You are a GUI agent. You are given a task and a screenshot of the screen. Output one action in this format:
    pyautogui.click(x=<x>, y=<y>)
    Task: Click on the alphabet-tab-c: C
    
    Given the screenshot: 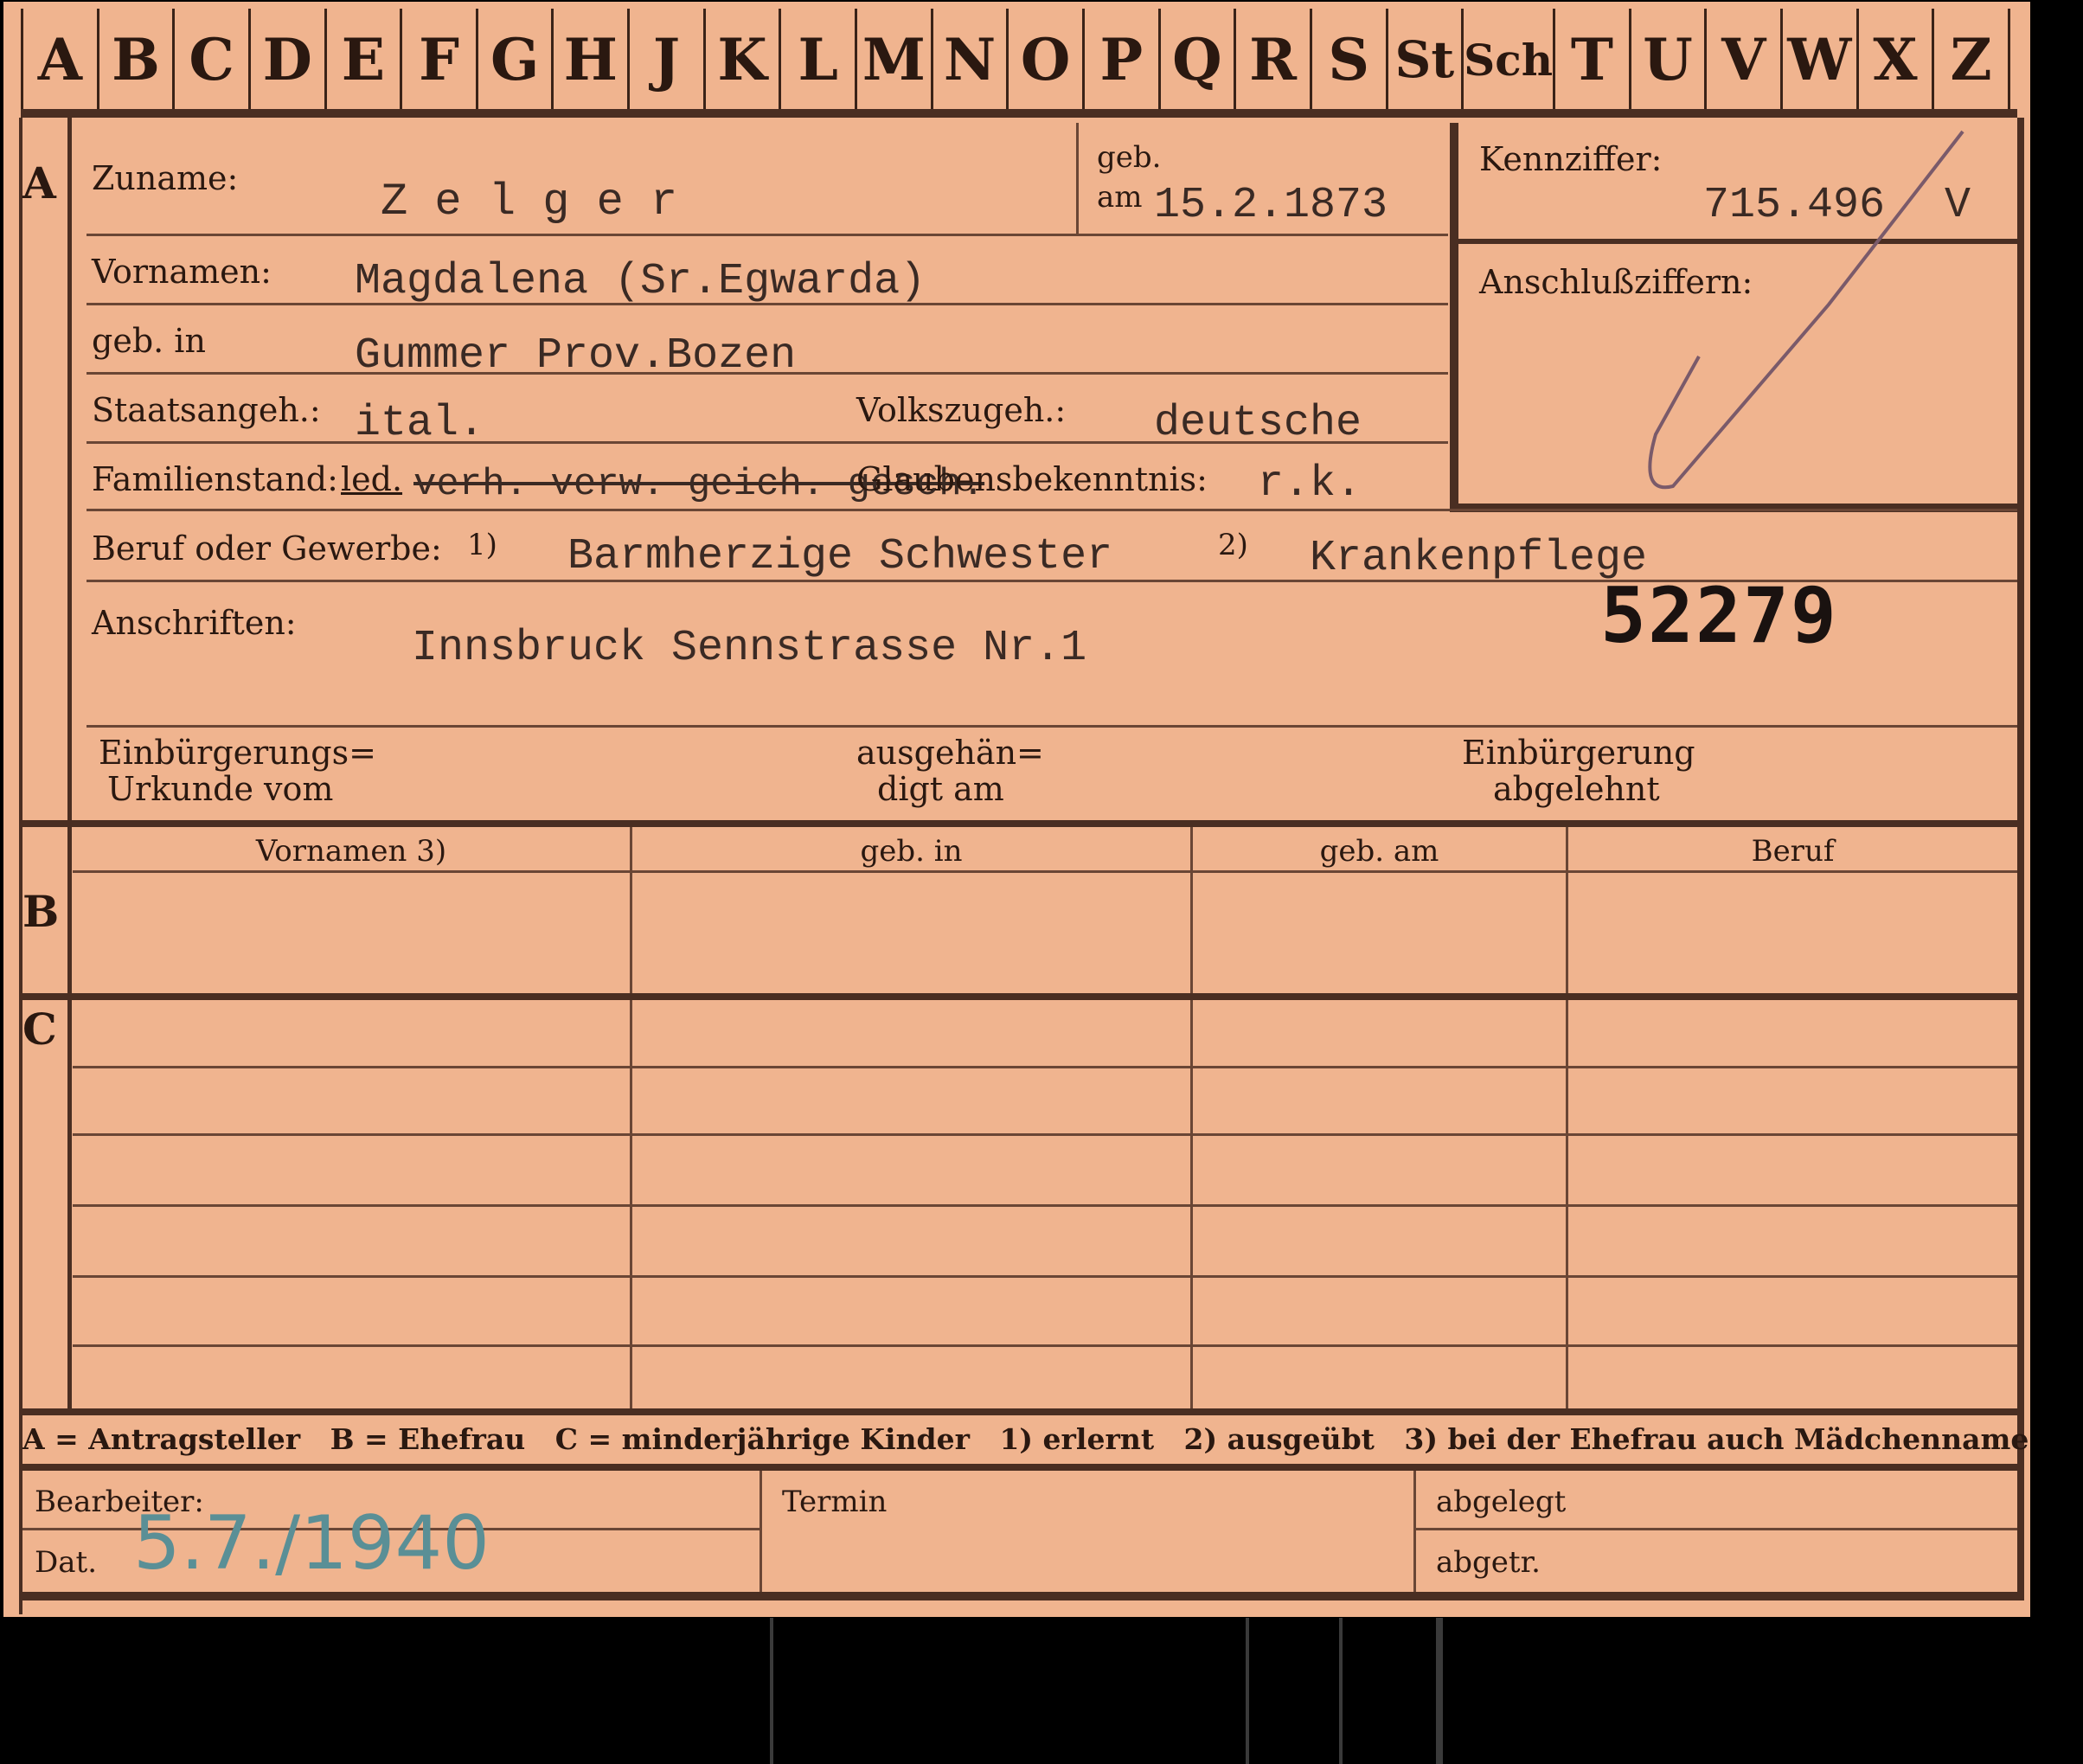 What is the action you would take?
    pyautogui.click(x=210, y=60)
    